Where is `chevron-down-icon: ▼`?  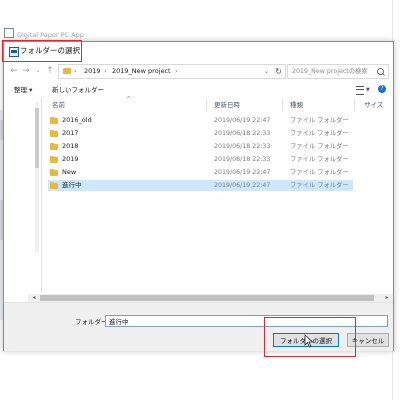
chevron-down-icon: ▼ is located at coordinates (368, 90).